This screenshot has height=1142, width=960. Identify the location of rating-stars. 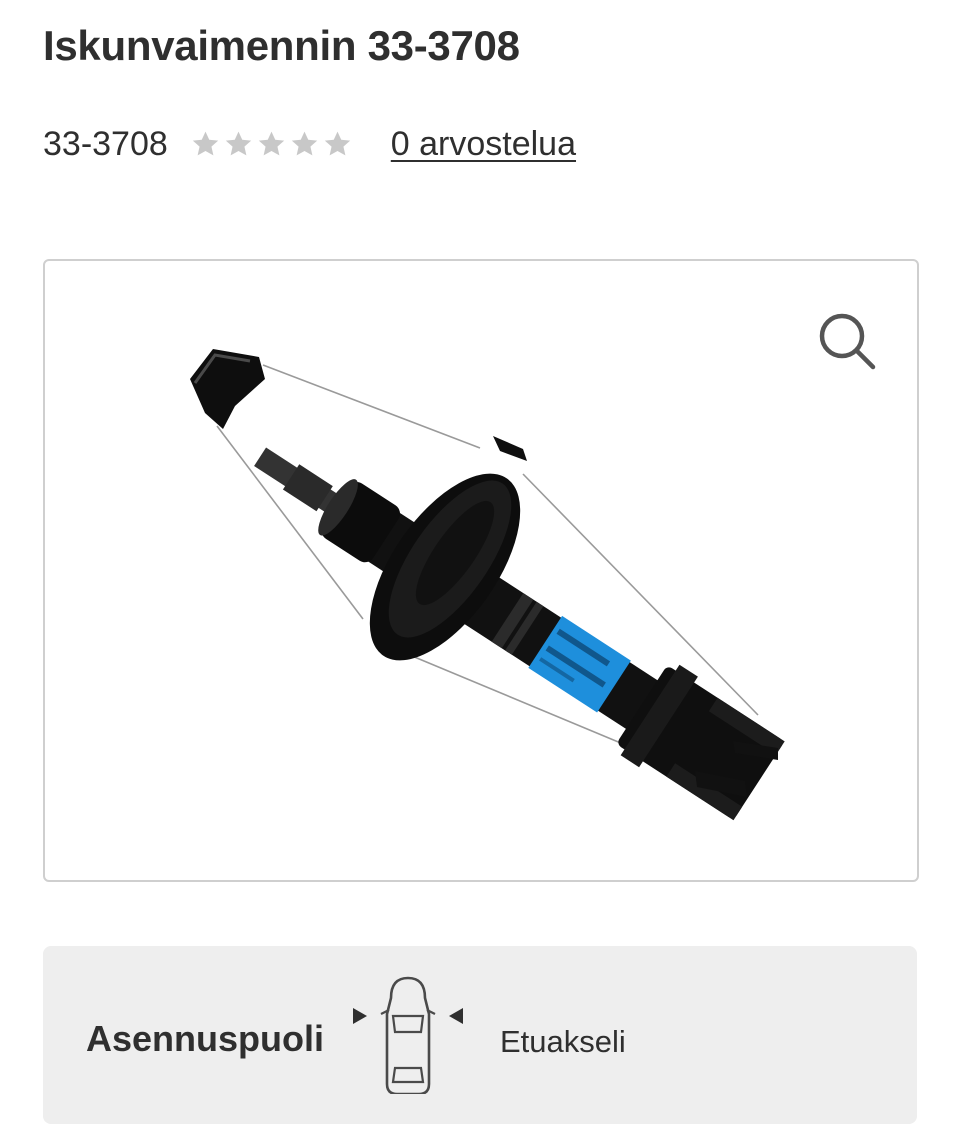
(271, 144).